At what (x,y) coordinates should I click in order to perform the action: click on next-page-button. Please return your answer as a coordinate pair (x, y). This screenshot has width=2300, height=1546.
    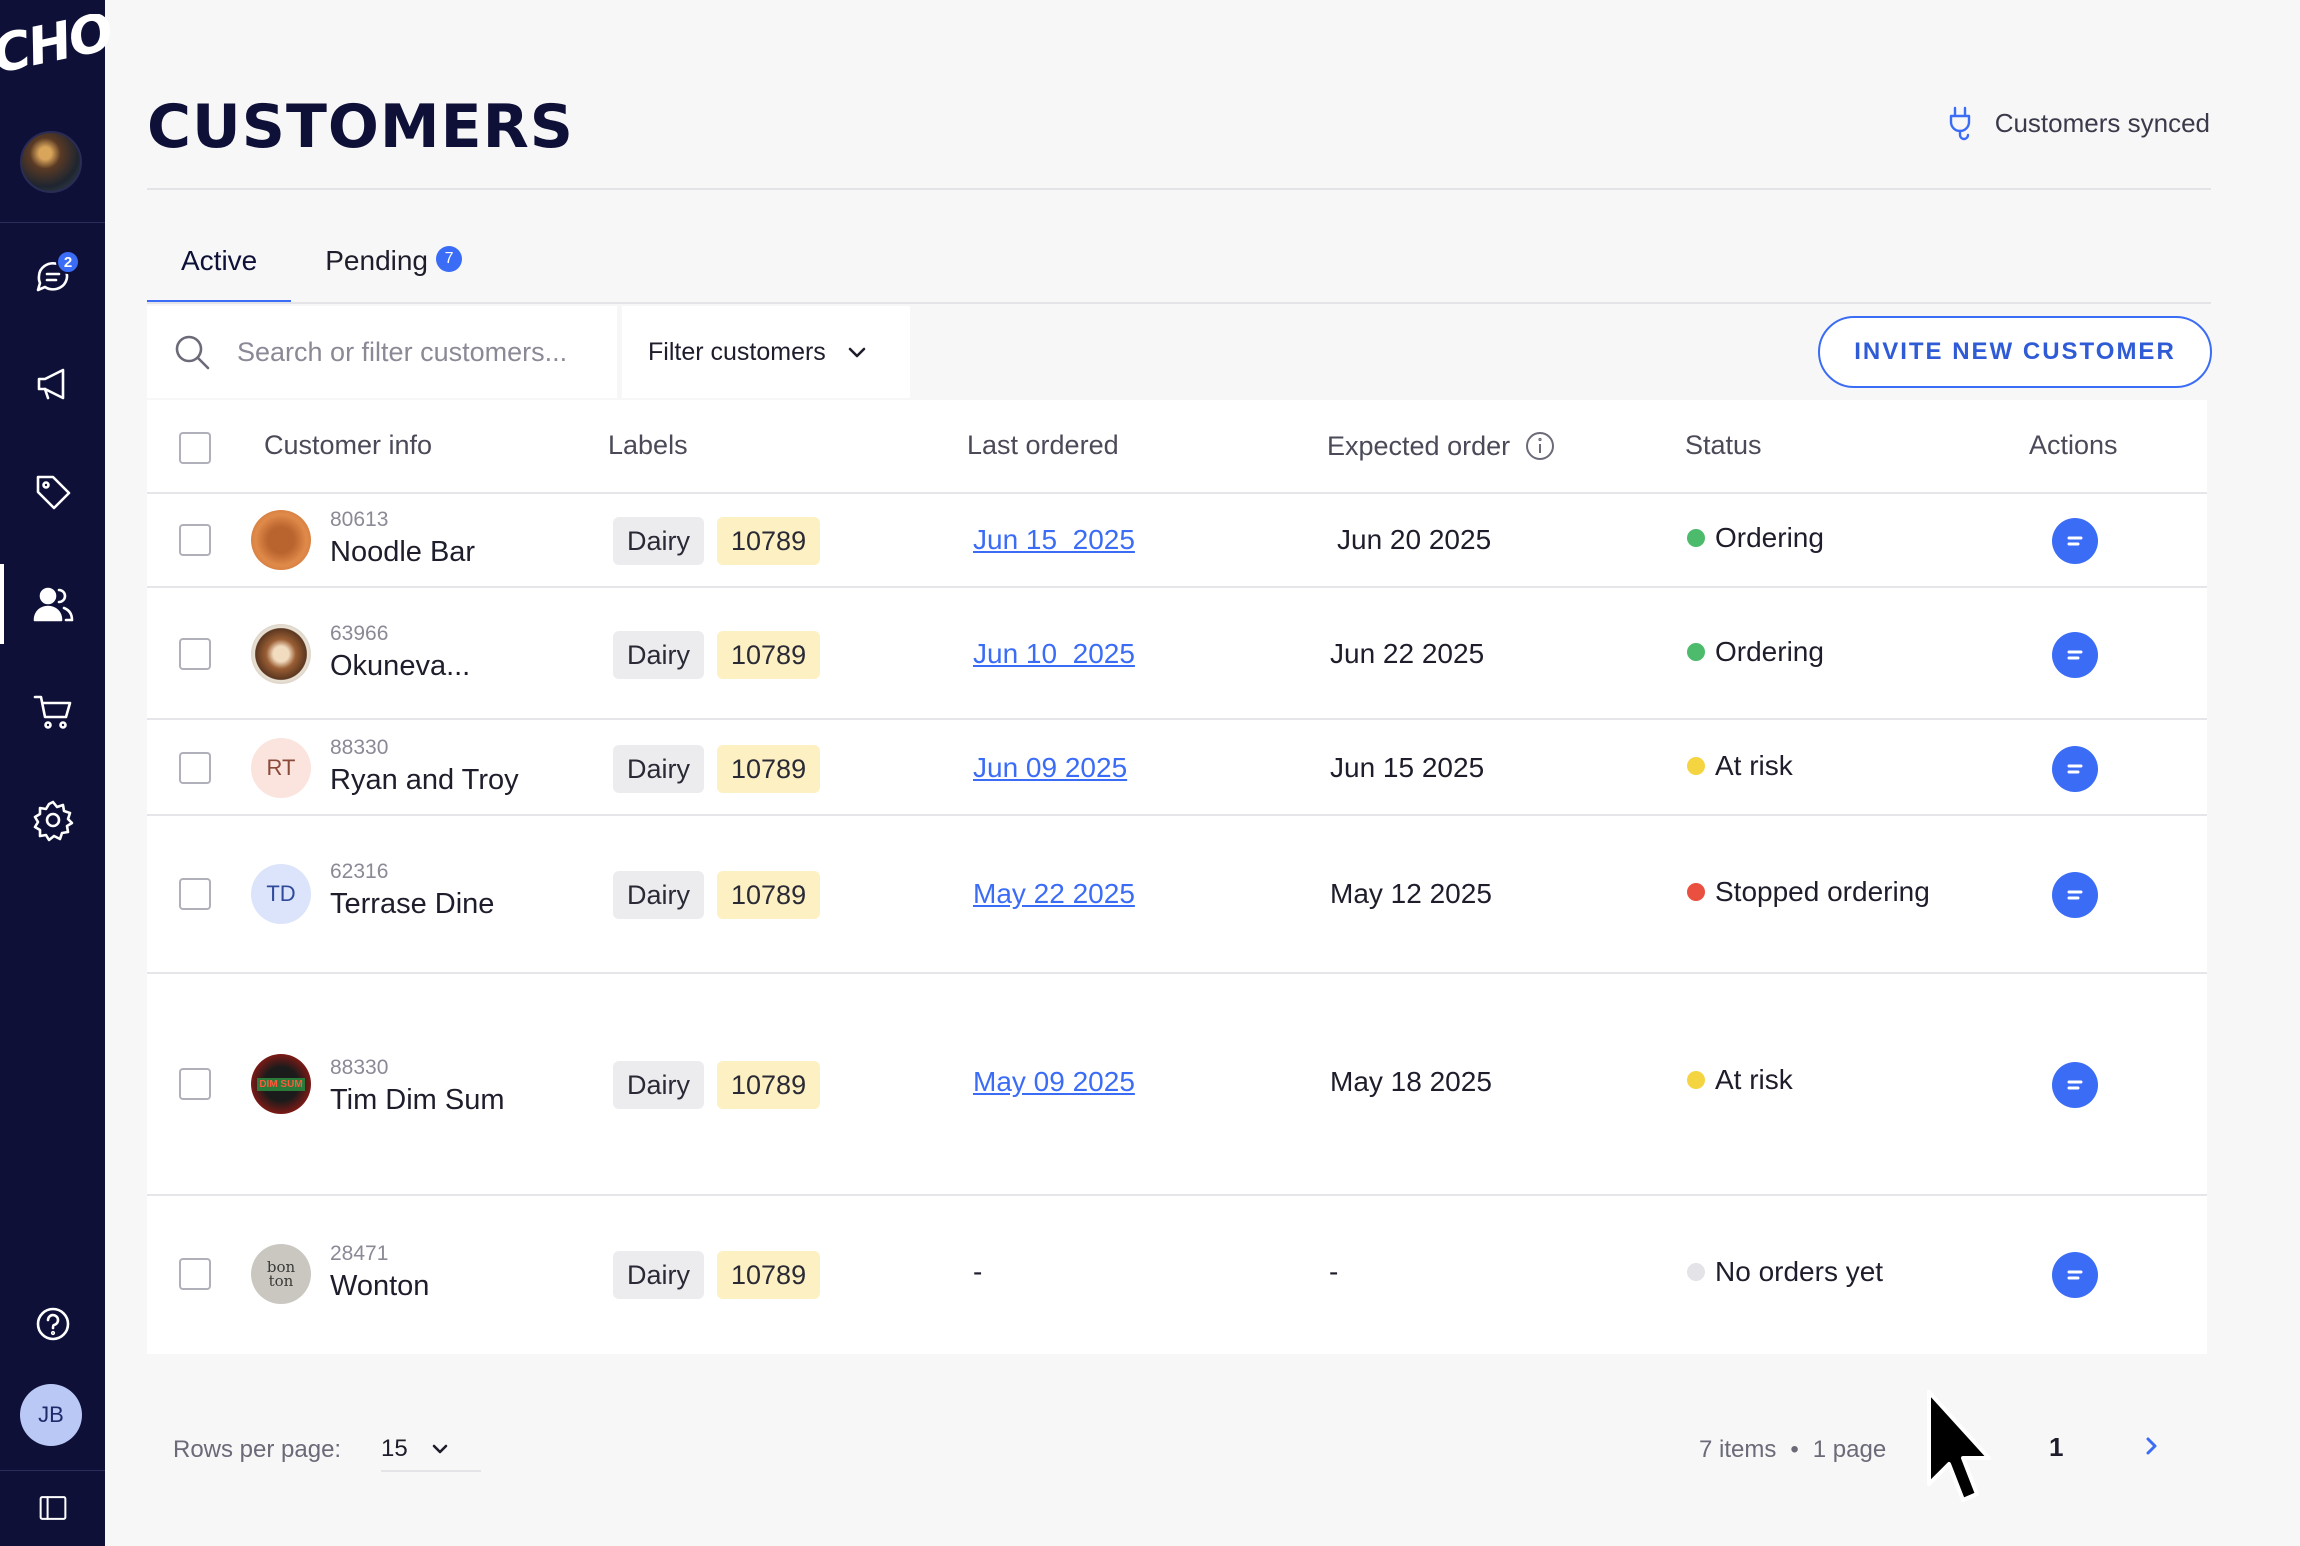
    Looking at the image, I should click on (2151, 1446).